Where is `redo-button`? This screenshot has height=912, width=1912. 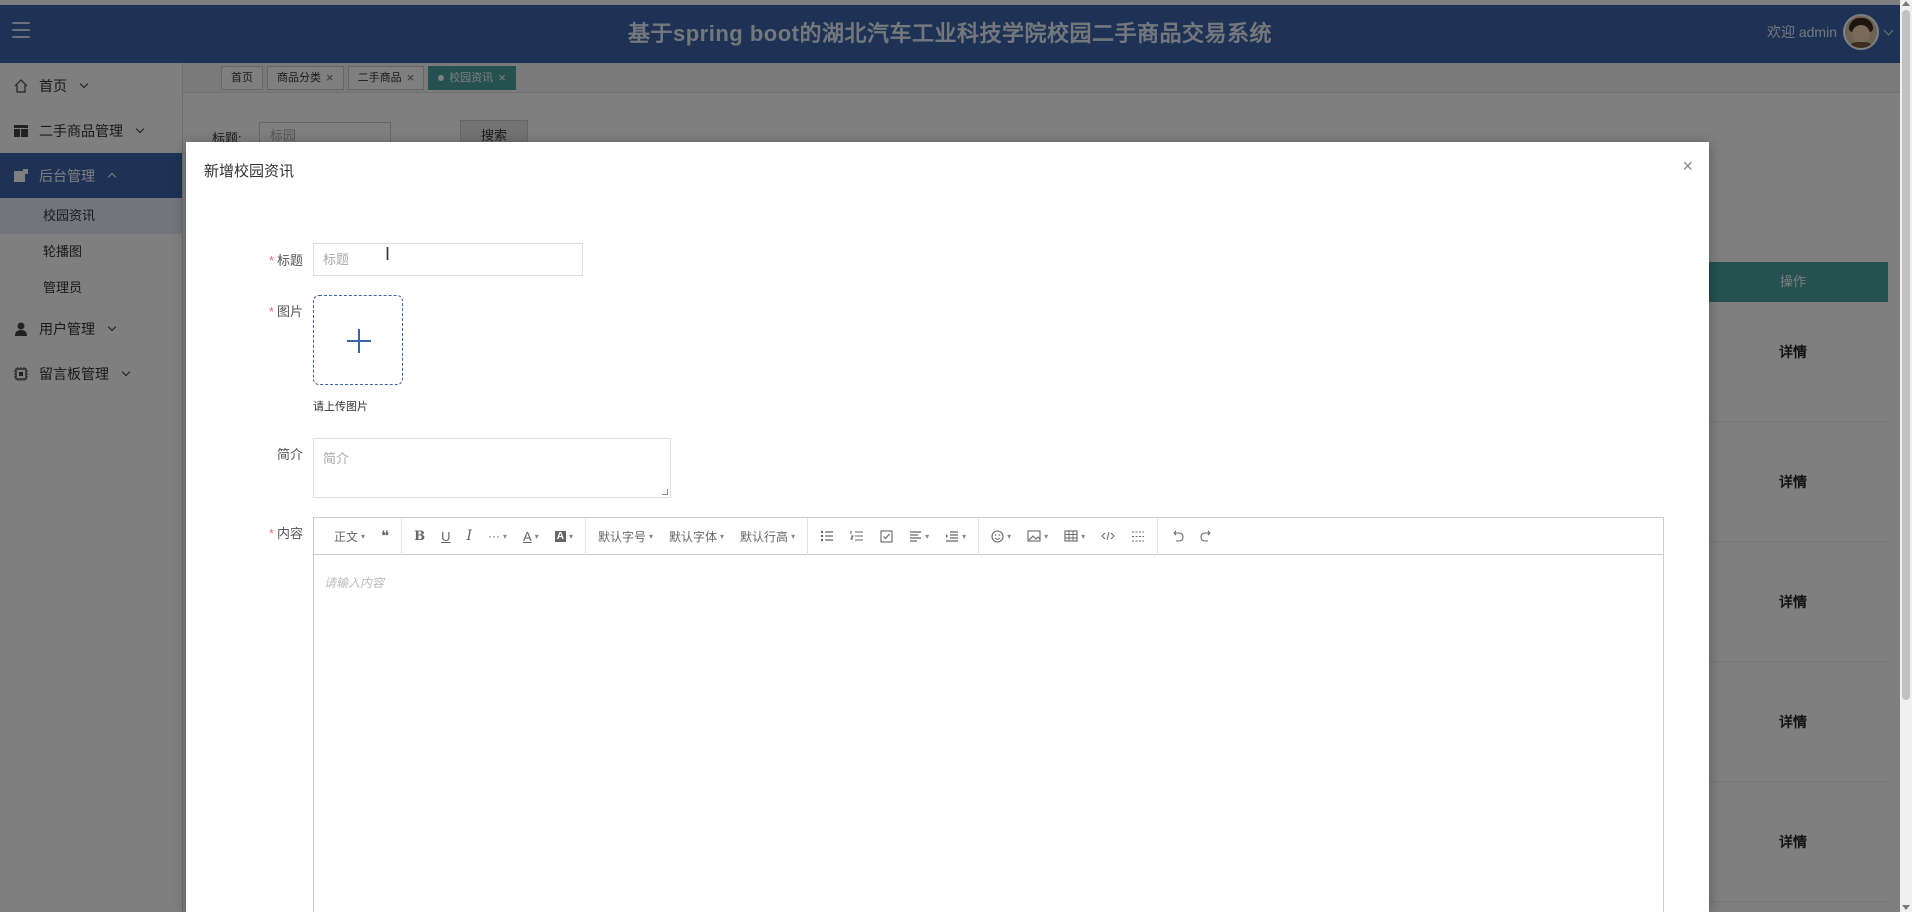 redo-button is located at coordinates (1207, 536).